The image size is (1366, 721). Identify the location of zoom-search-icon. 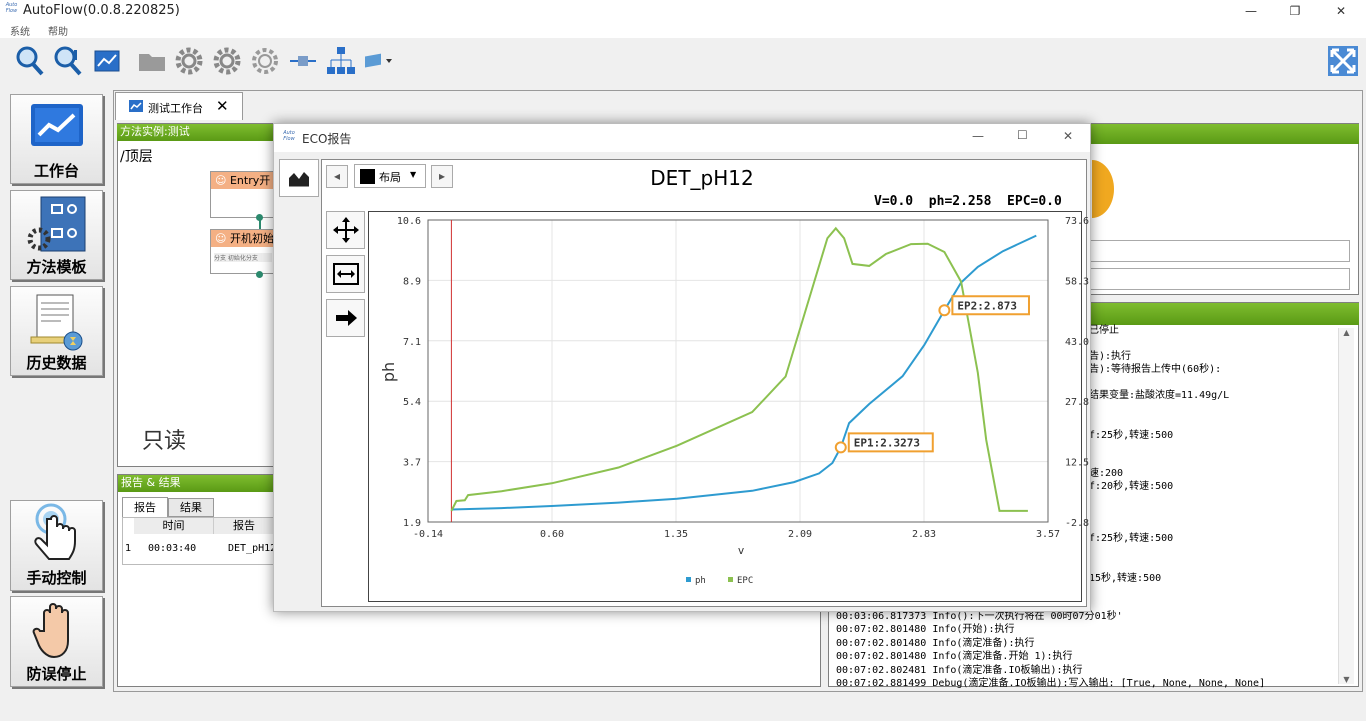
(30, 61).